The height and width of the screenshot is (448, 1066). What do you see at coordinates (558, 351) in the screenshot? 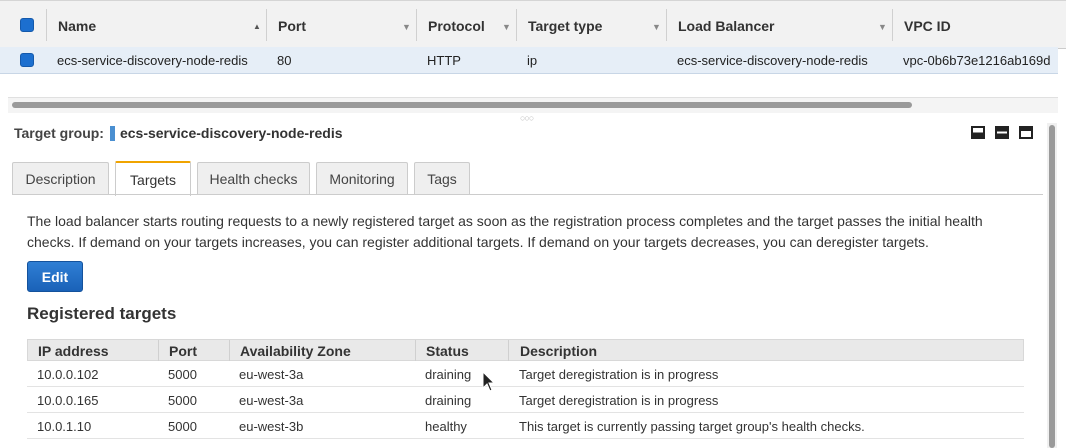
I see `column-header-description: Description` at bounding box center [558, 351].